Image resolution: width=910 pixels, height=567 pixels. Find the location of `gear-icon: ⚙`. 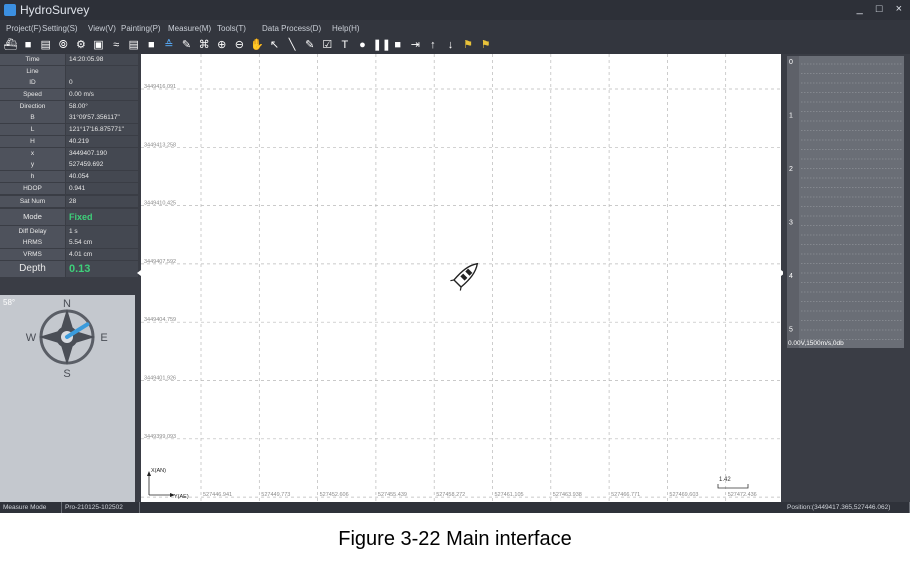

gear-icon: ⚙ is located at coordinates (80, 45).